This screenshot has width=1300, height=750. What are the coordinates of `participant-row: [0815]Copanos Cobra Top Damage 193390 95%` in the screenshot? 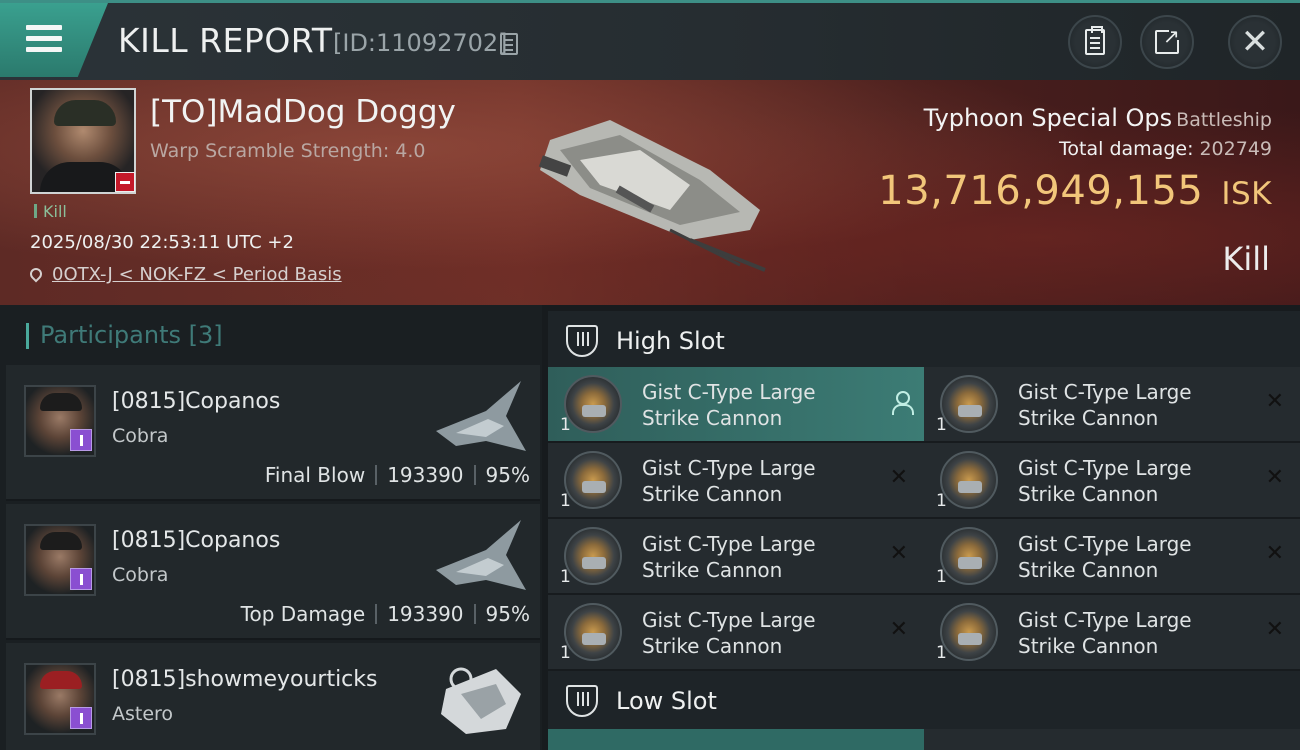 It's located at (273, 572).